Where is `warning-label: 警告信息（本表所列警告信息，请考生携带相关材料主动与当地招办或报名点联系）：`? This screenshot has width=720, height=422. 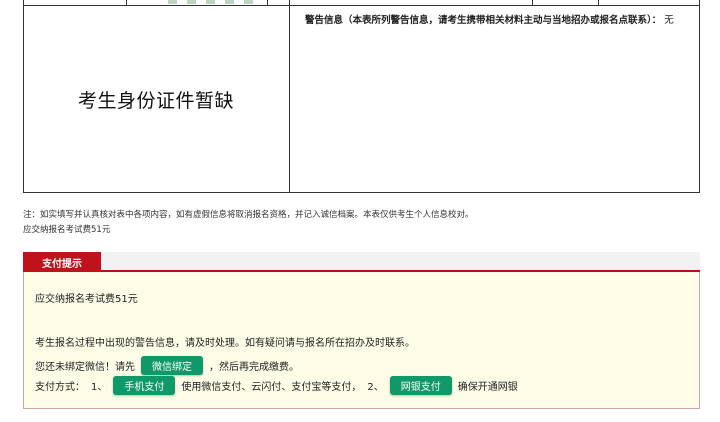
warning-label: 警告信息（本表所列警告信息，请考生携带相关材料主动与当地招办或报名点联系）： is located at coordinates (483, 20).